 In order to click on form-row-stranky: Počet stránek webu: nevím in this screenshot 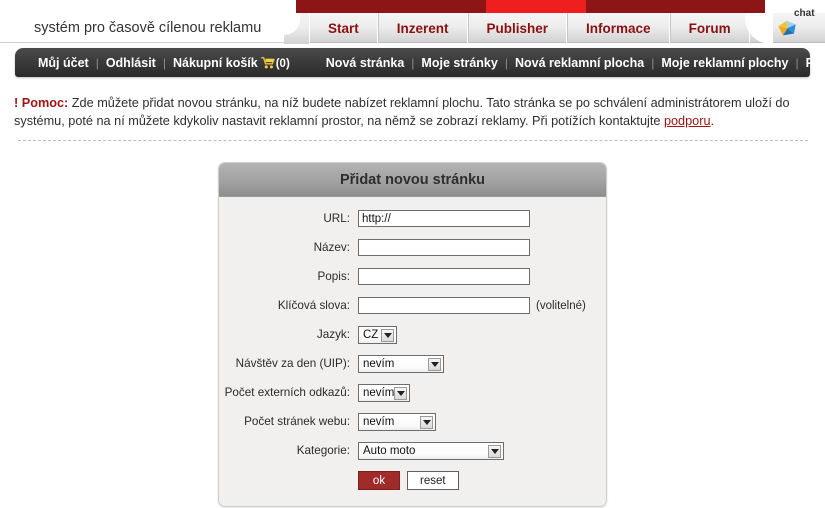, I will do `click(412, 421)`.